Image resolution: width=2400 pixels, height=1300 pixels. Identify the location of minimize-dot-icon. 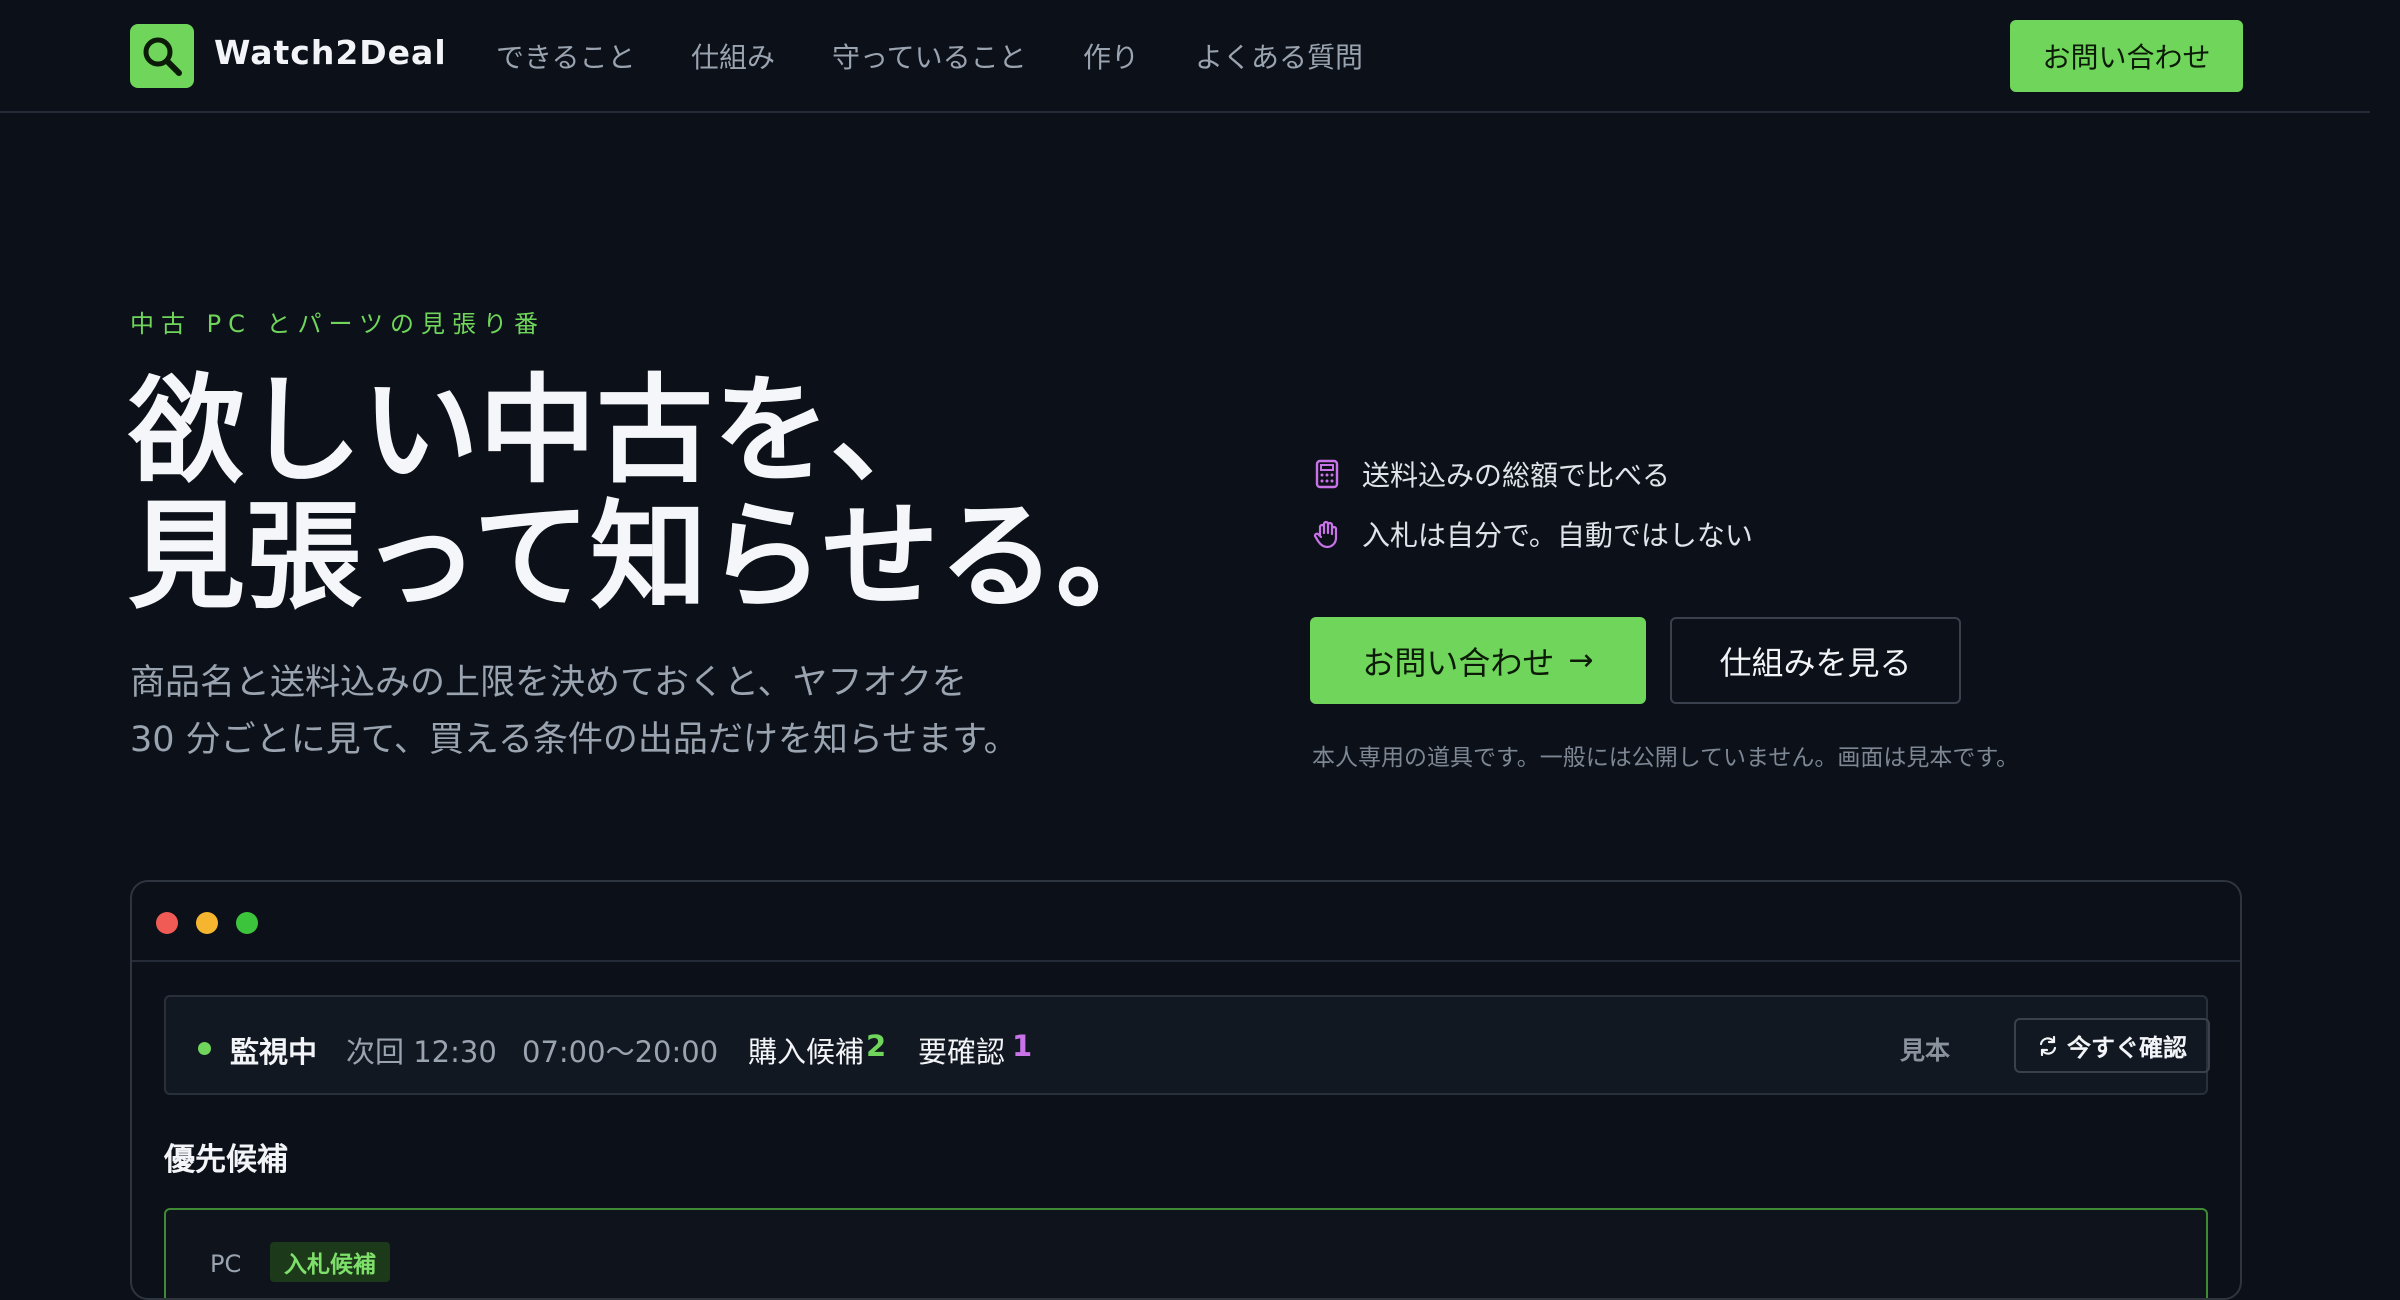
(207, 923).